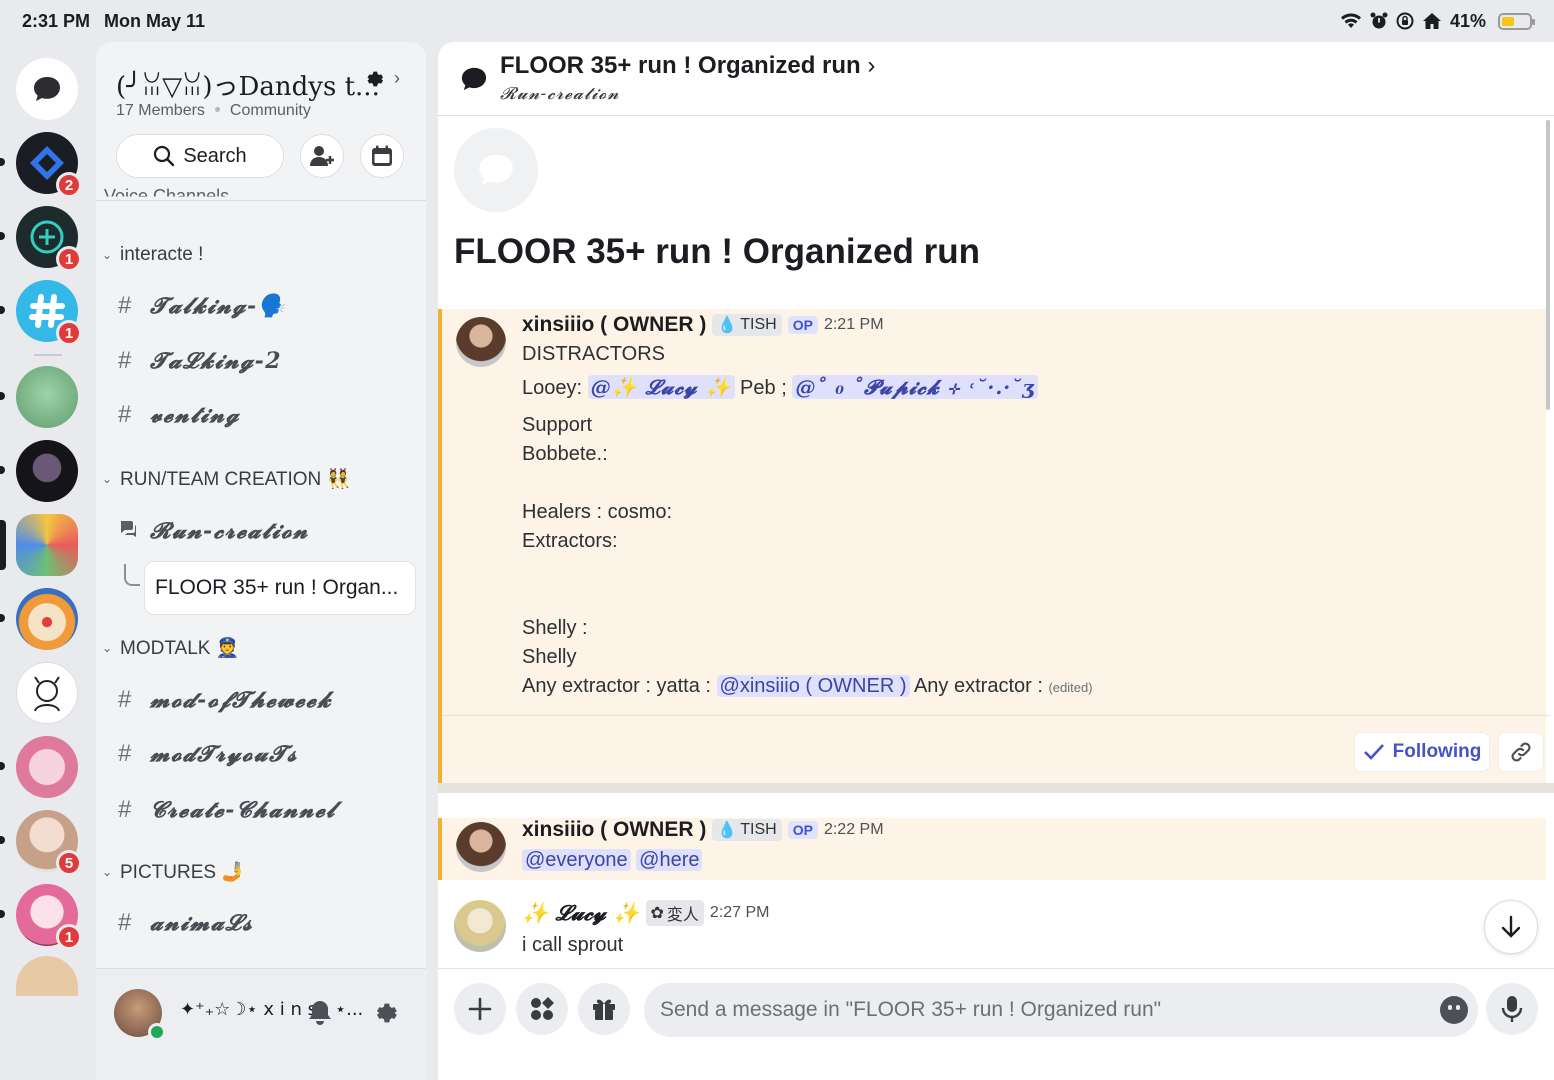 The height and width of the screenshot is (1080, 1554). Describe the element at coordinates (1379, 20) in the screenshot. I see `alarm-icon` at that location.